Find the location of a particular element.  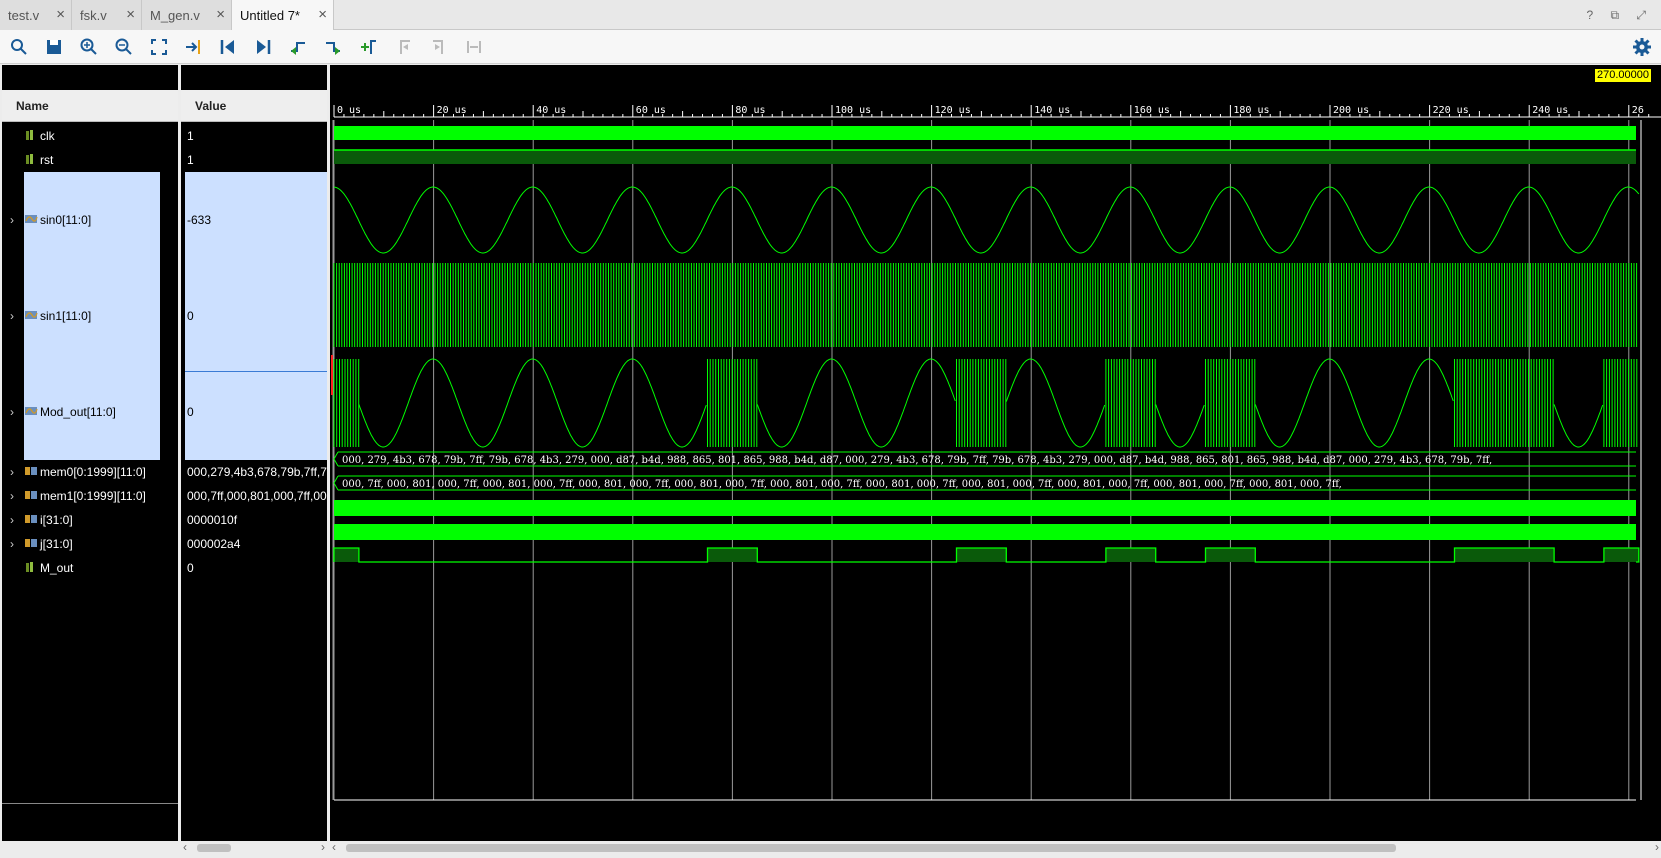

tab-untitled-7: Untitled 7* × is located at coordinates (283, 15).